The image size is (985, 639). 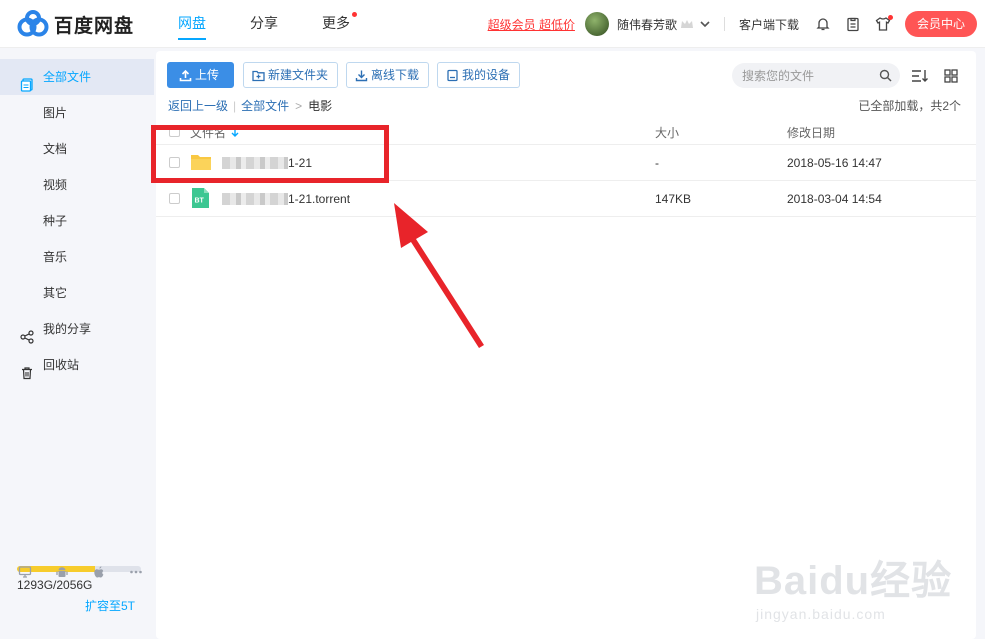 I want to click on nav-tab-share: 分享, so click(x=264, y=24).